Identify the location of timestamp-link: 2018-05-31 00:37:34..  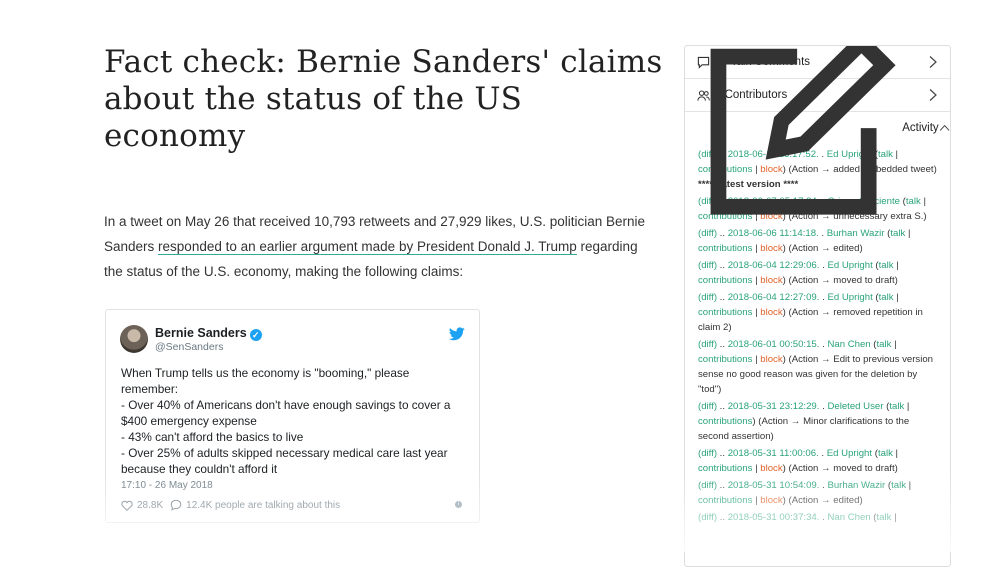
(774, 517).